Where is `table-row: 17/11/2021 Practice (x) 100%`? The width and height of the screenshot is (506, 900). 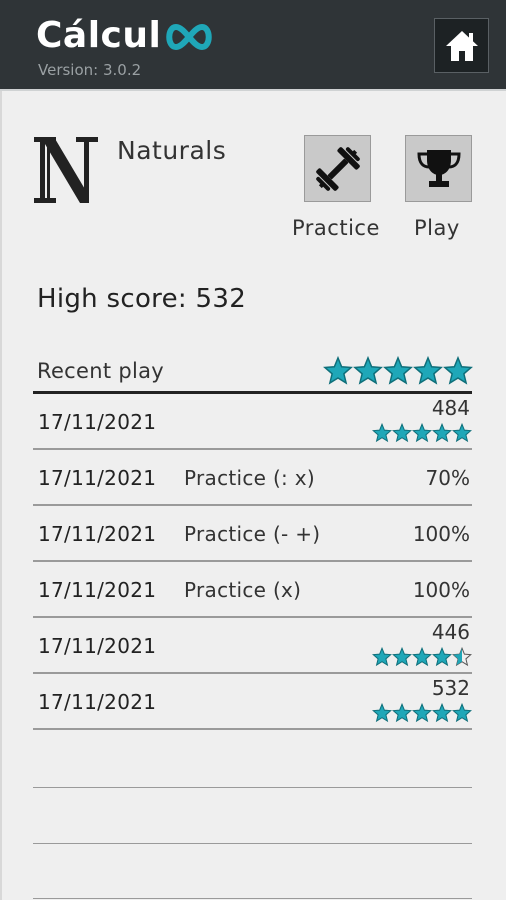
table-row: 17/11/2021 Practice (x) 100% is located at coordinates (252, 590).